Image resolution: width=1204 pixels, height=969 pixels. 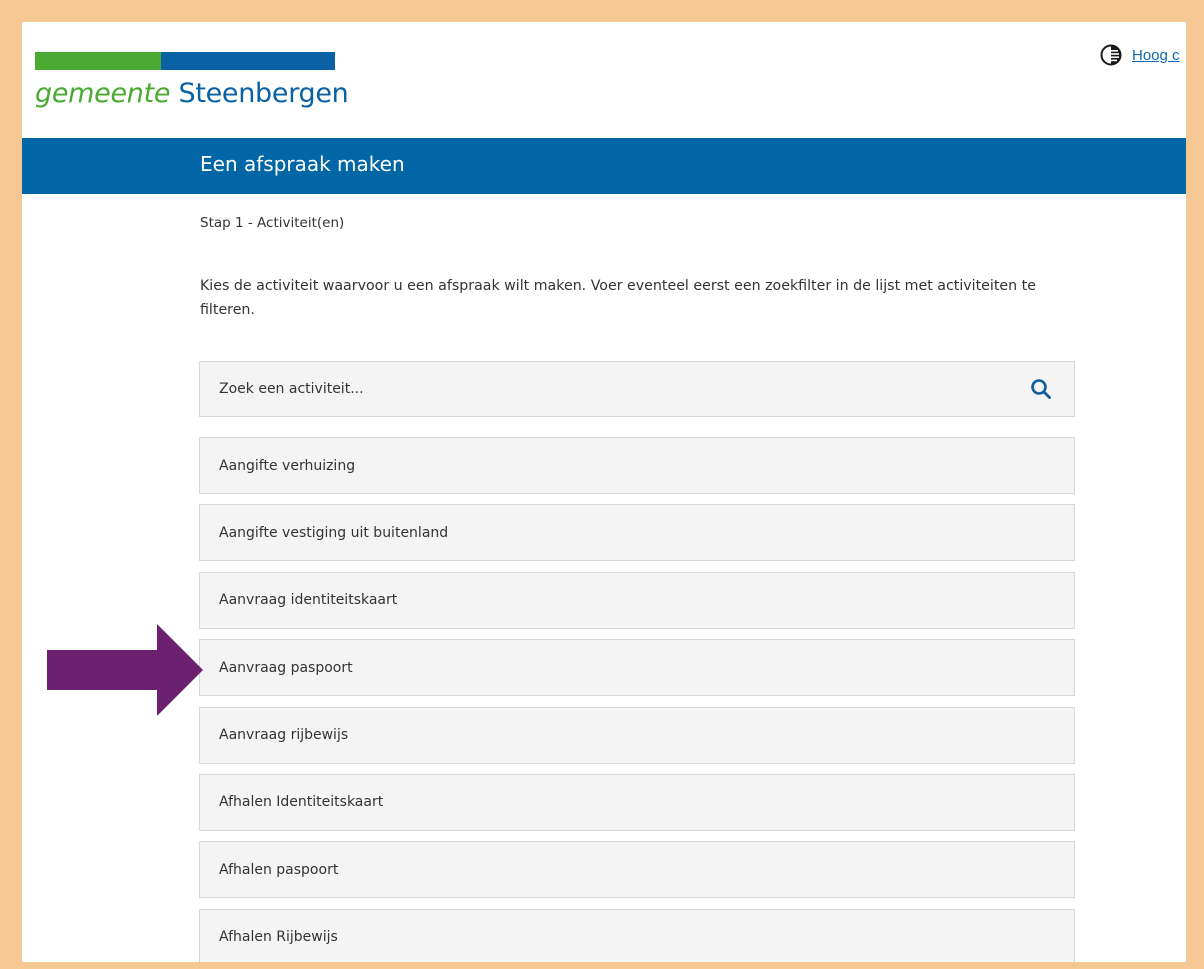 I want to click on logo: gemeente Steenbergen, so click(x=192, y=80).